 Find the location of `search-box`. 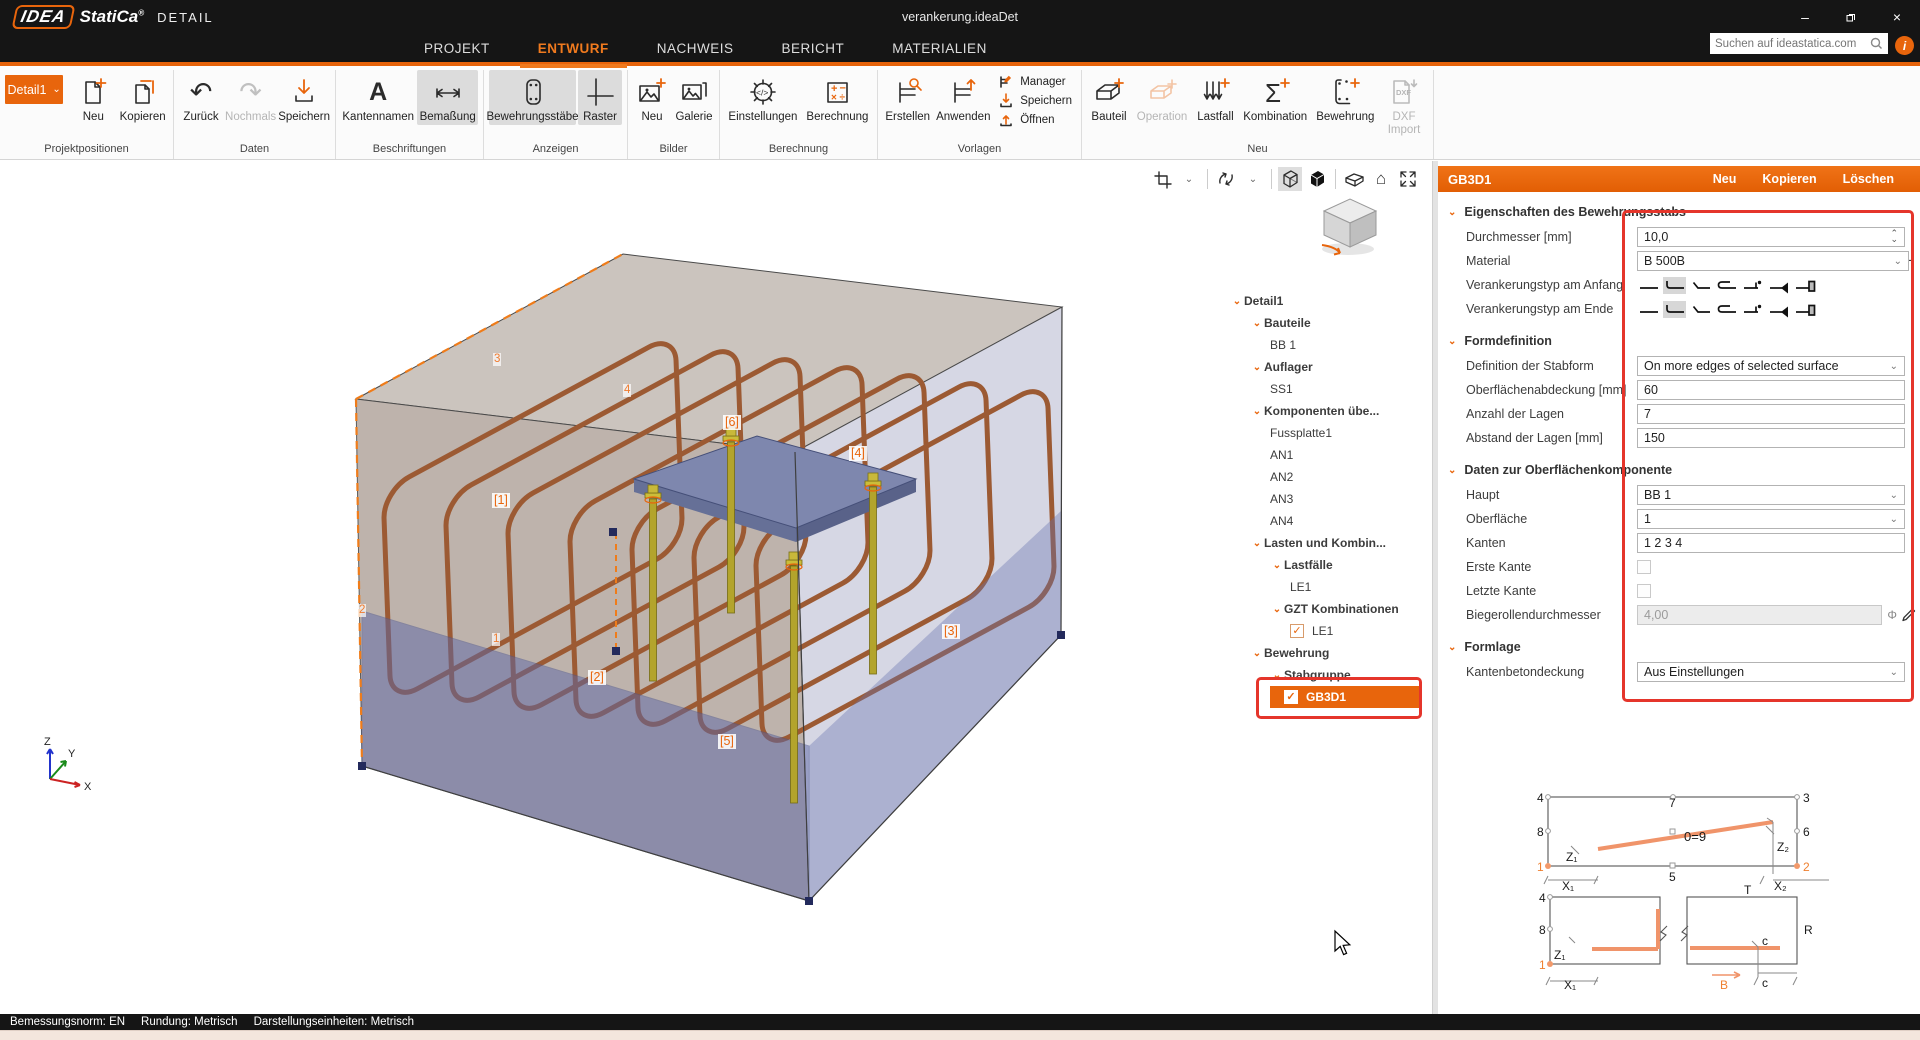

search-box is located at coordinates (1799, 43).